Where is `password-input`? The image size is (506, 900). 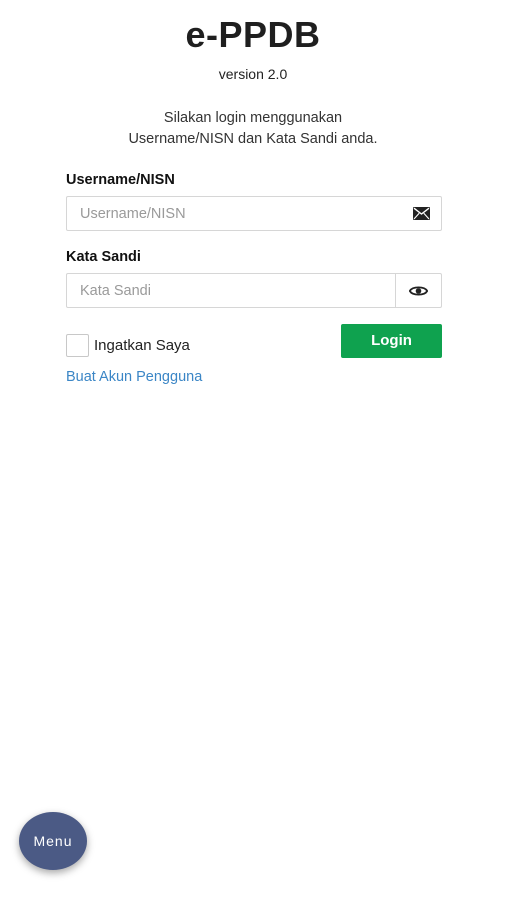 password-input is located at coordinates (231, 290).